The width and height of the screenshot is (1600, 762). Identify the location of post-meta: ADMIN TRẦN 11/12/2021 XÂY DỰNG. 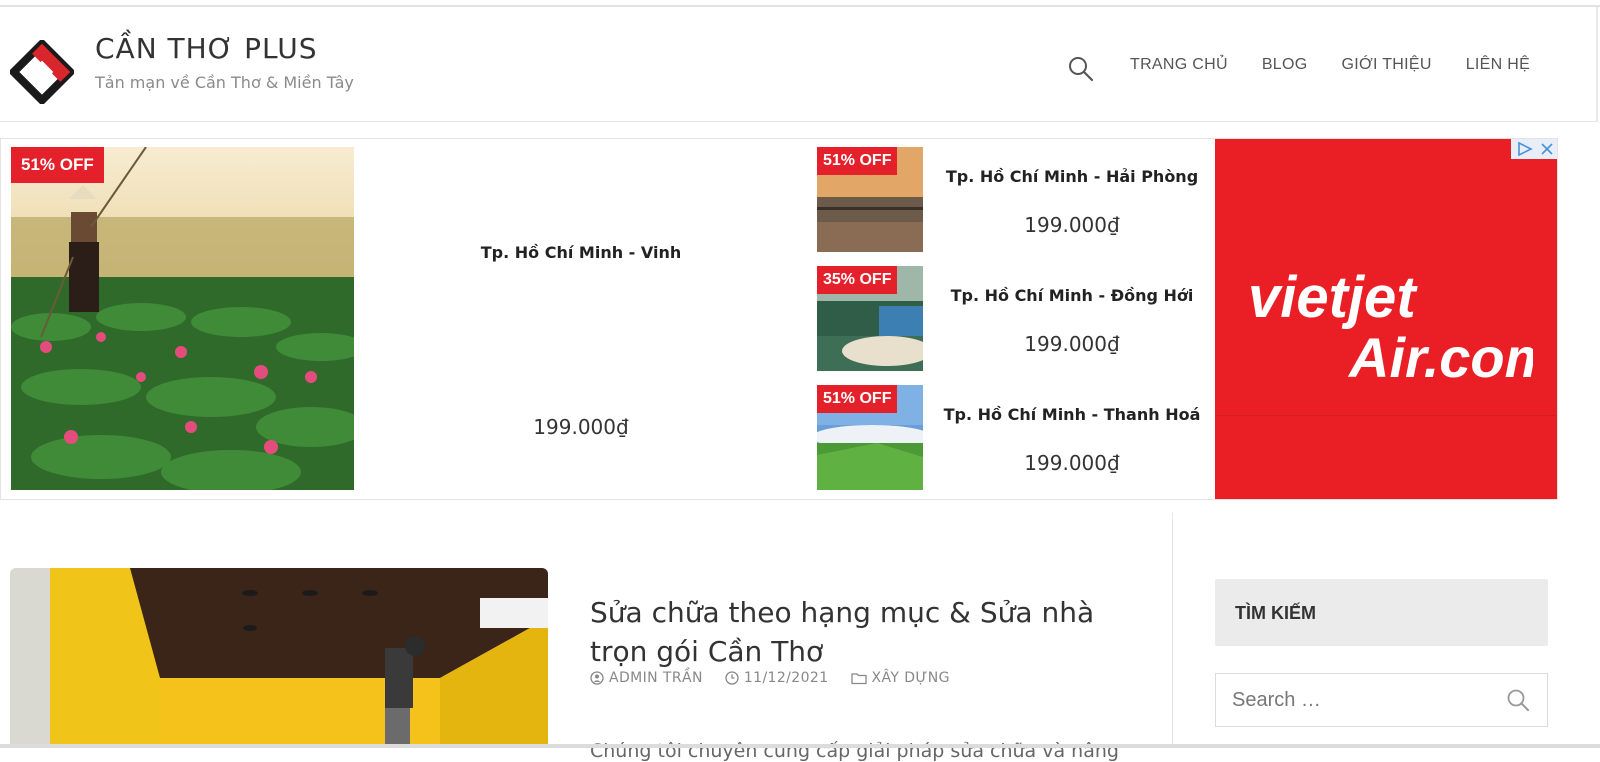
(770, 678).